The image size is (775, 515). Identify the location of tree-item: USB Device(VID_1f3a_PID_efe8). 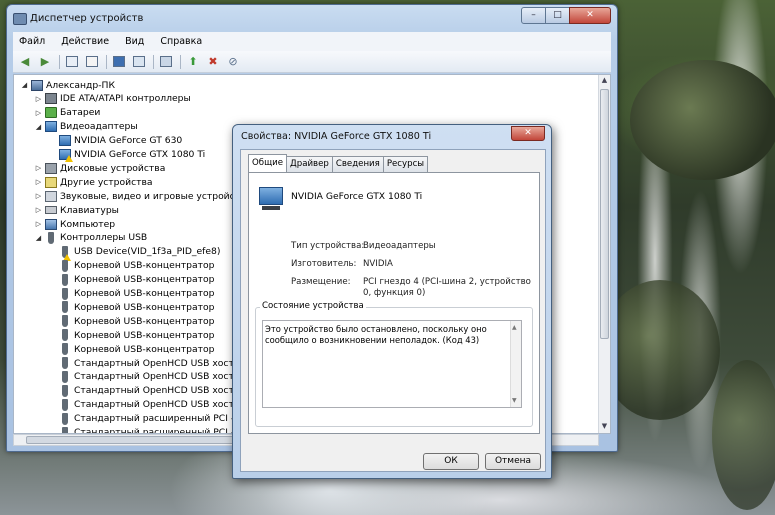
(134, 253).